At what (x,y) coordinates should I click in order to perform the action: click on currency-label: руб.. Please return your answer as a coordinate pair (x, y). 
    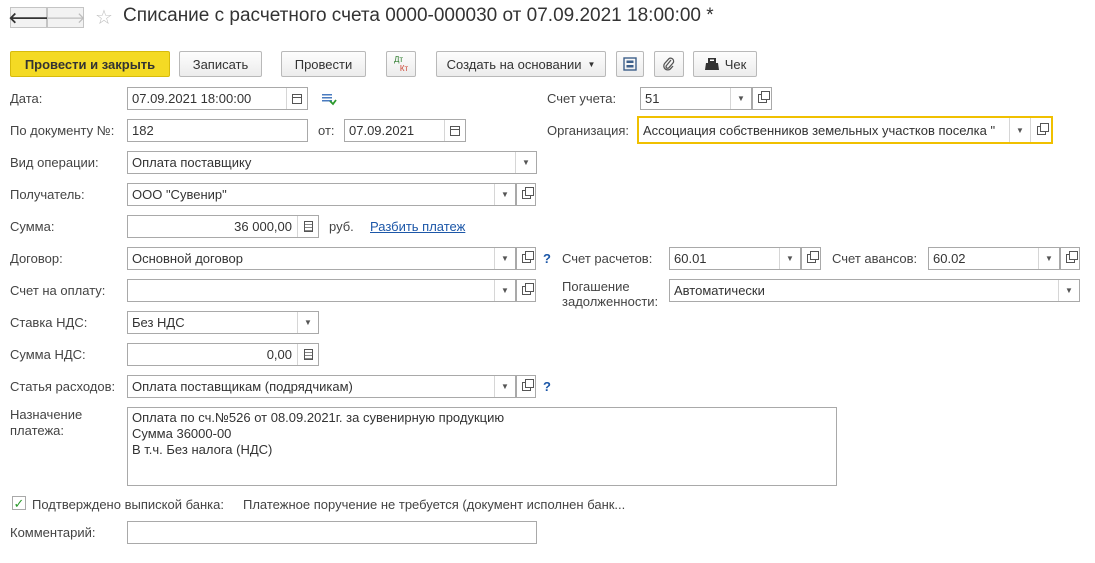
    Looking at the image, I should click on (341, 226).